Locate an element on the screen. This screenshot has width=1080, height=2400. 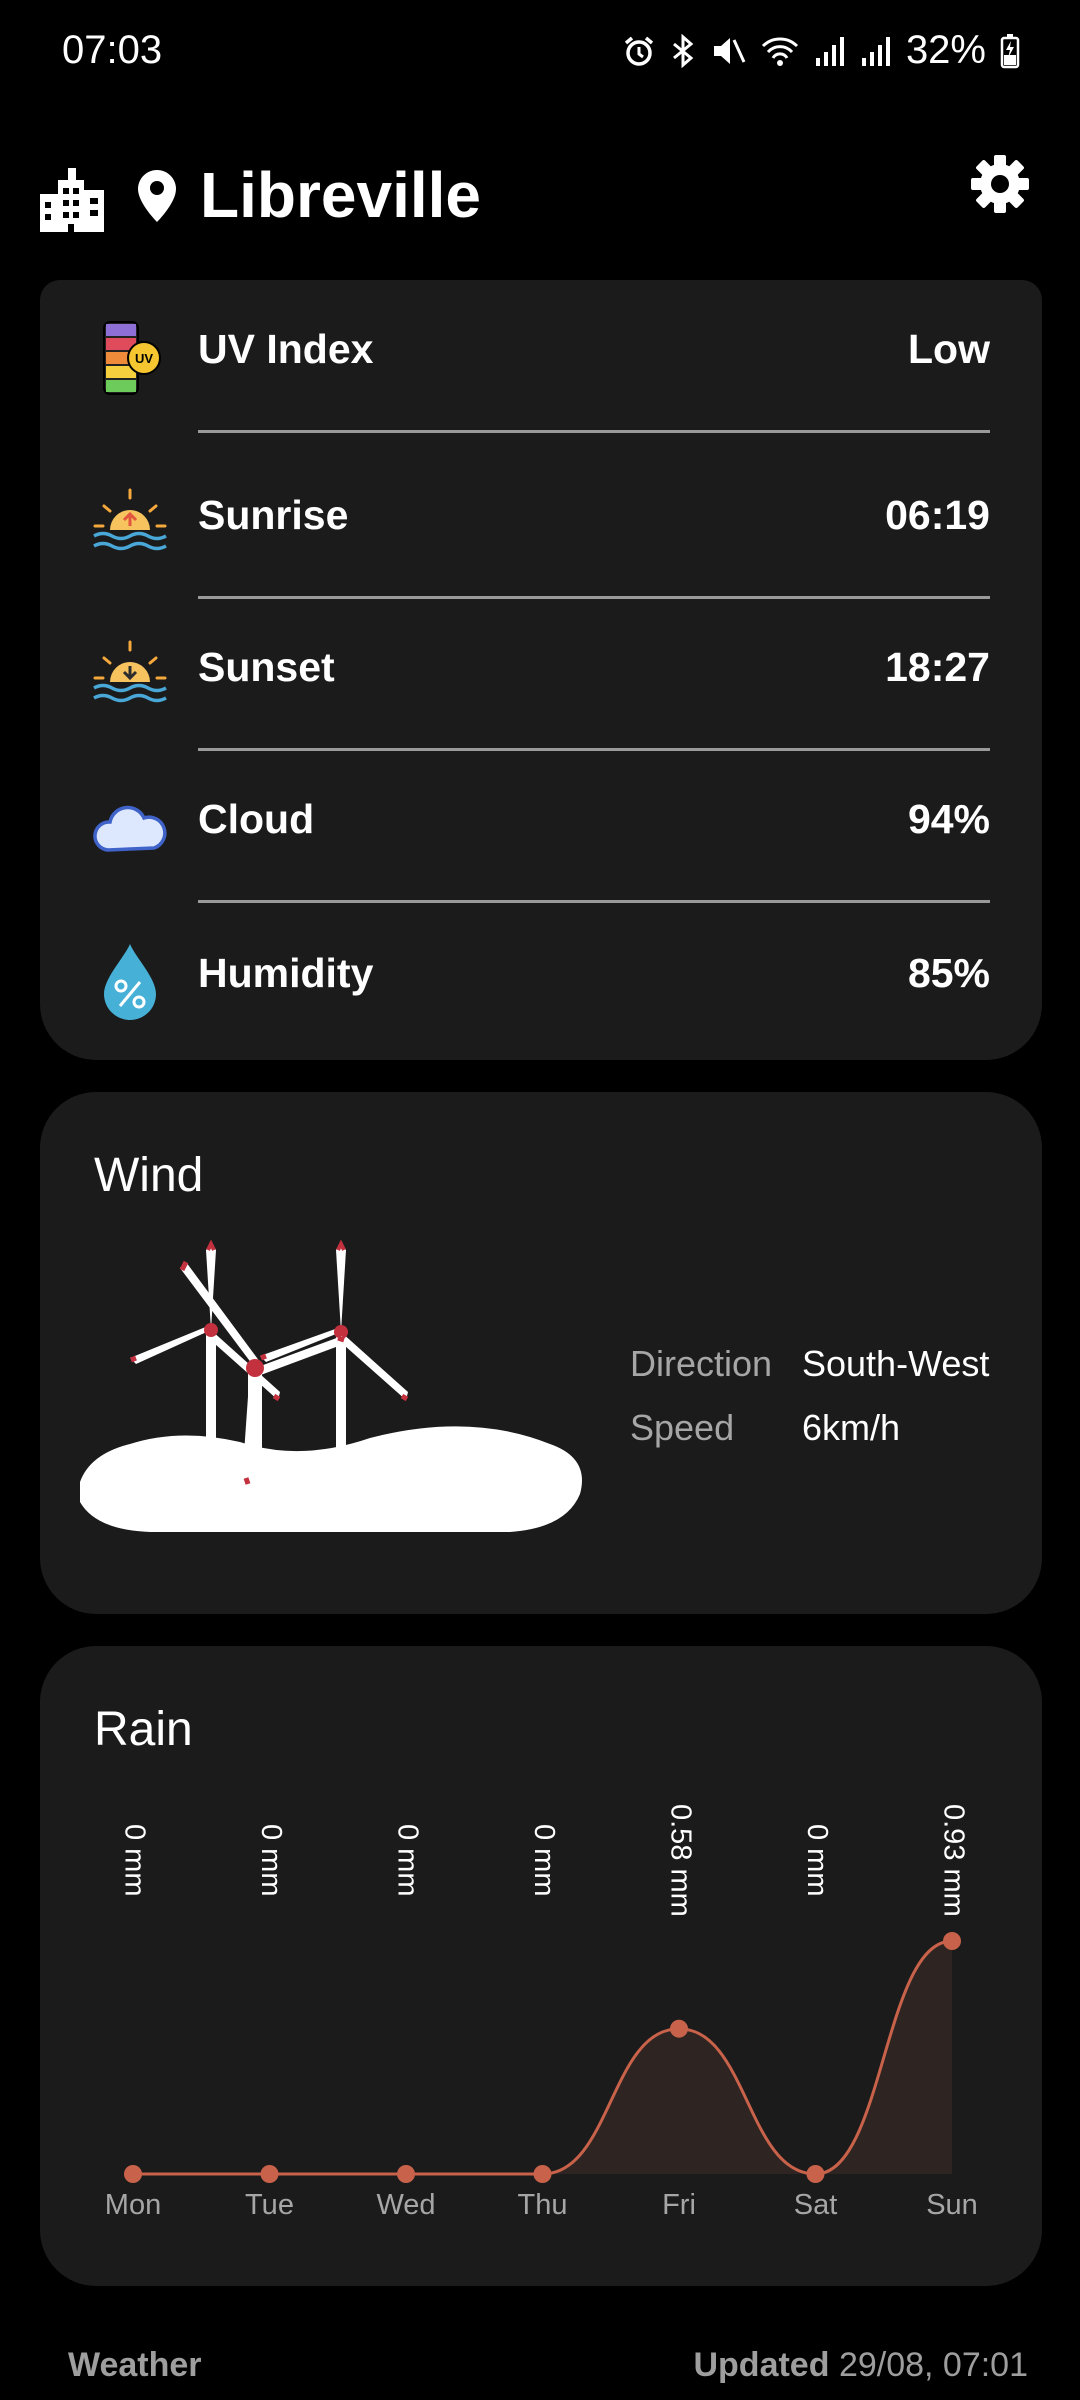
wind-speed-label: Speed is located at coordinates (682, 1427).